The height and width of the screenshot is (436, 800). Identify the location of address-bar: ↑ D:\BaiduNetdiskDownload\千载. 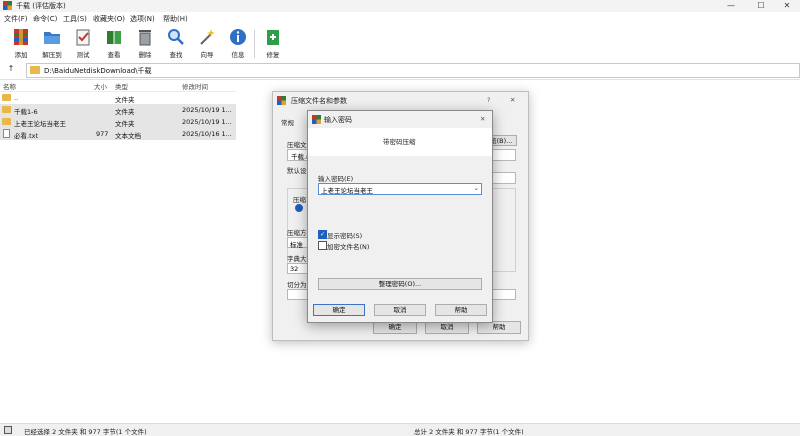
(400, 70).